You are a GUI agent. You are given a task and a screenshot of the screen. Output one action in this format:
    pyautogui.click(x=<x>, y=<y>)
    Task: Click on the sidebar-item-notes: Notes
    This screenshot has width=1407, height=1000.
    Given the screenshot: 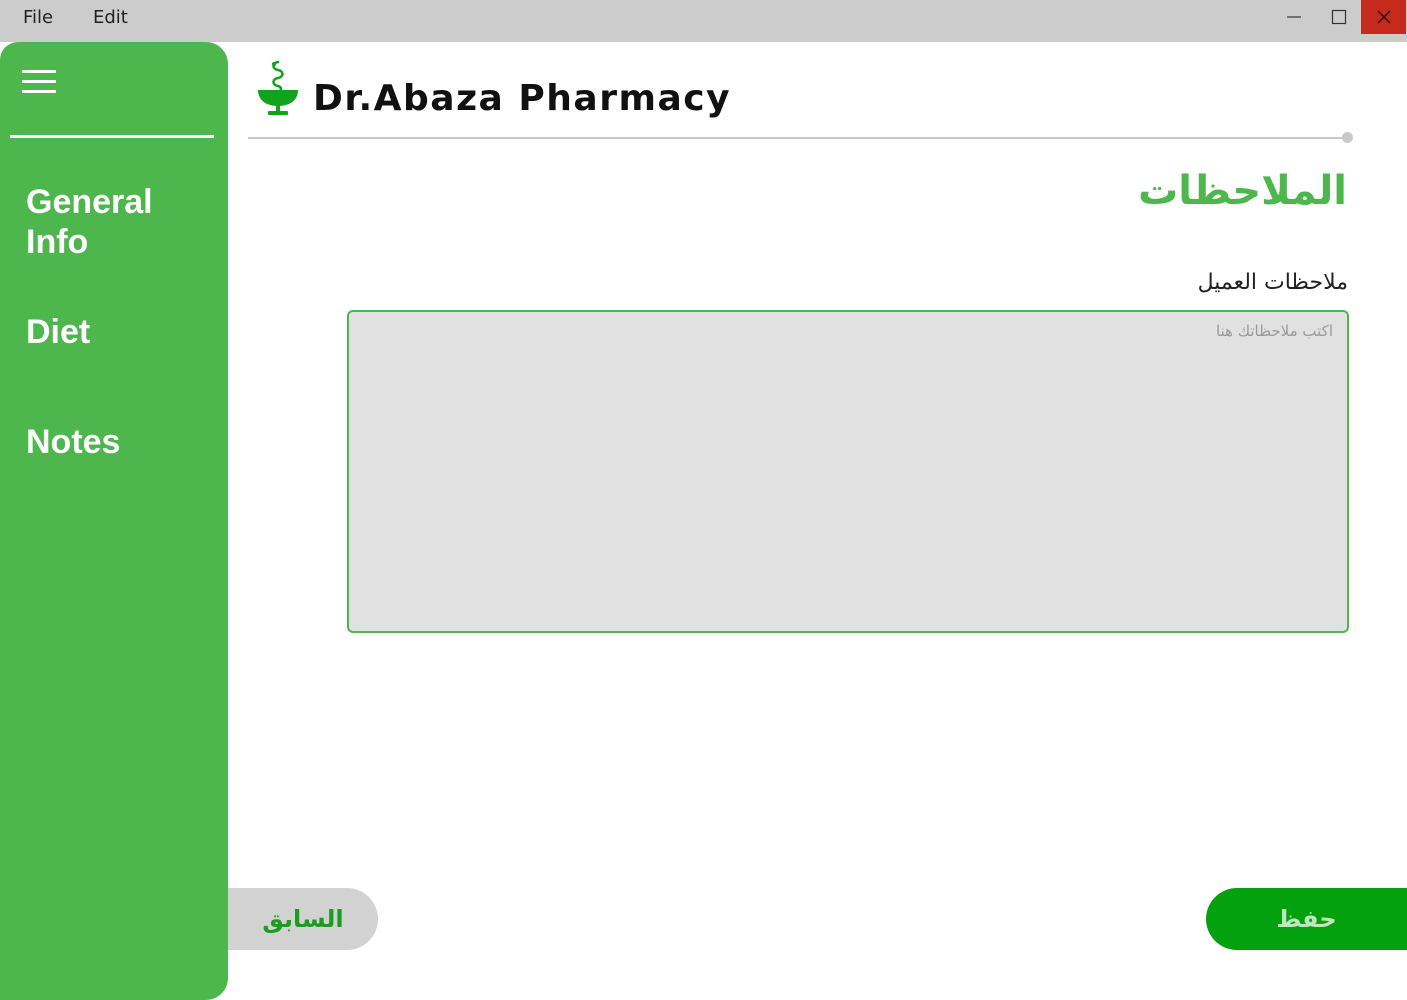 What is the action you would take?
    pyautogui.click(x=121, y=442)
    